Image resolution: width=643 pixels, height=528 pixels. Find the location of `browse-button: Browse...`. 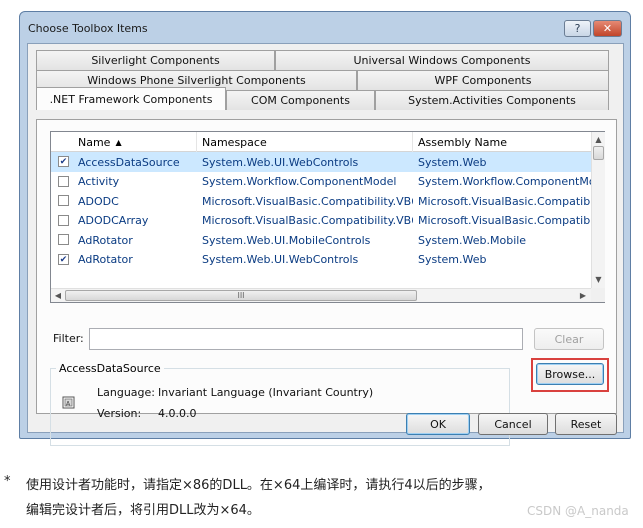

browse-button: Browse... is located at coordinates (570, 374).